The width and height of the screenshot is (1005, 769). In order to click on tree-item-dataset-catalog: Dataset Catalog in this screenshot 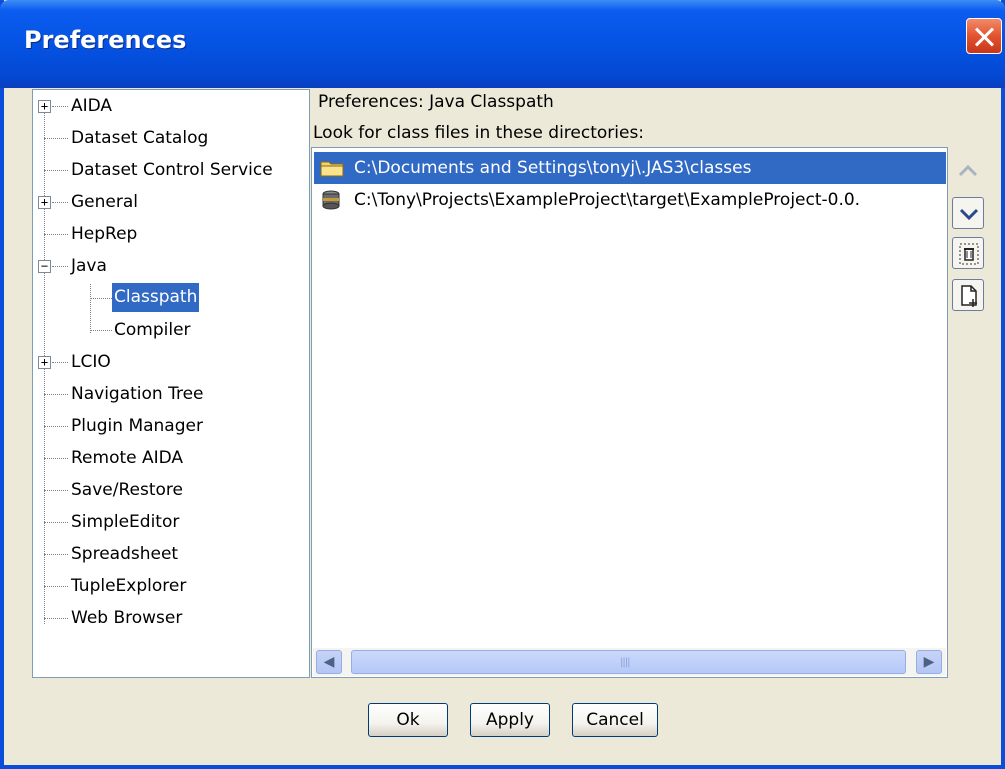, I will do `click(171, 138)`.